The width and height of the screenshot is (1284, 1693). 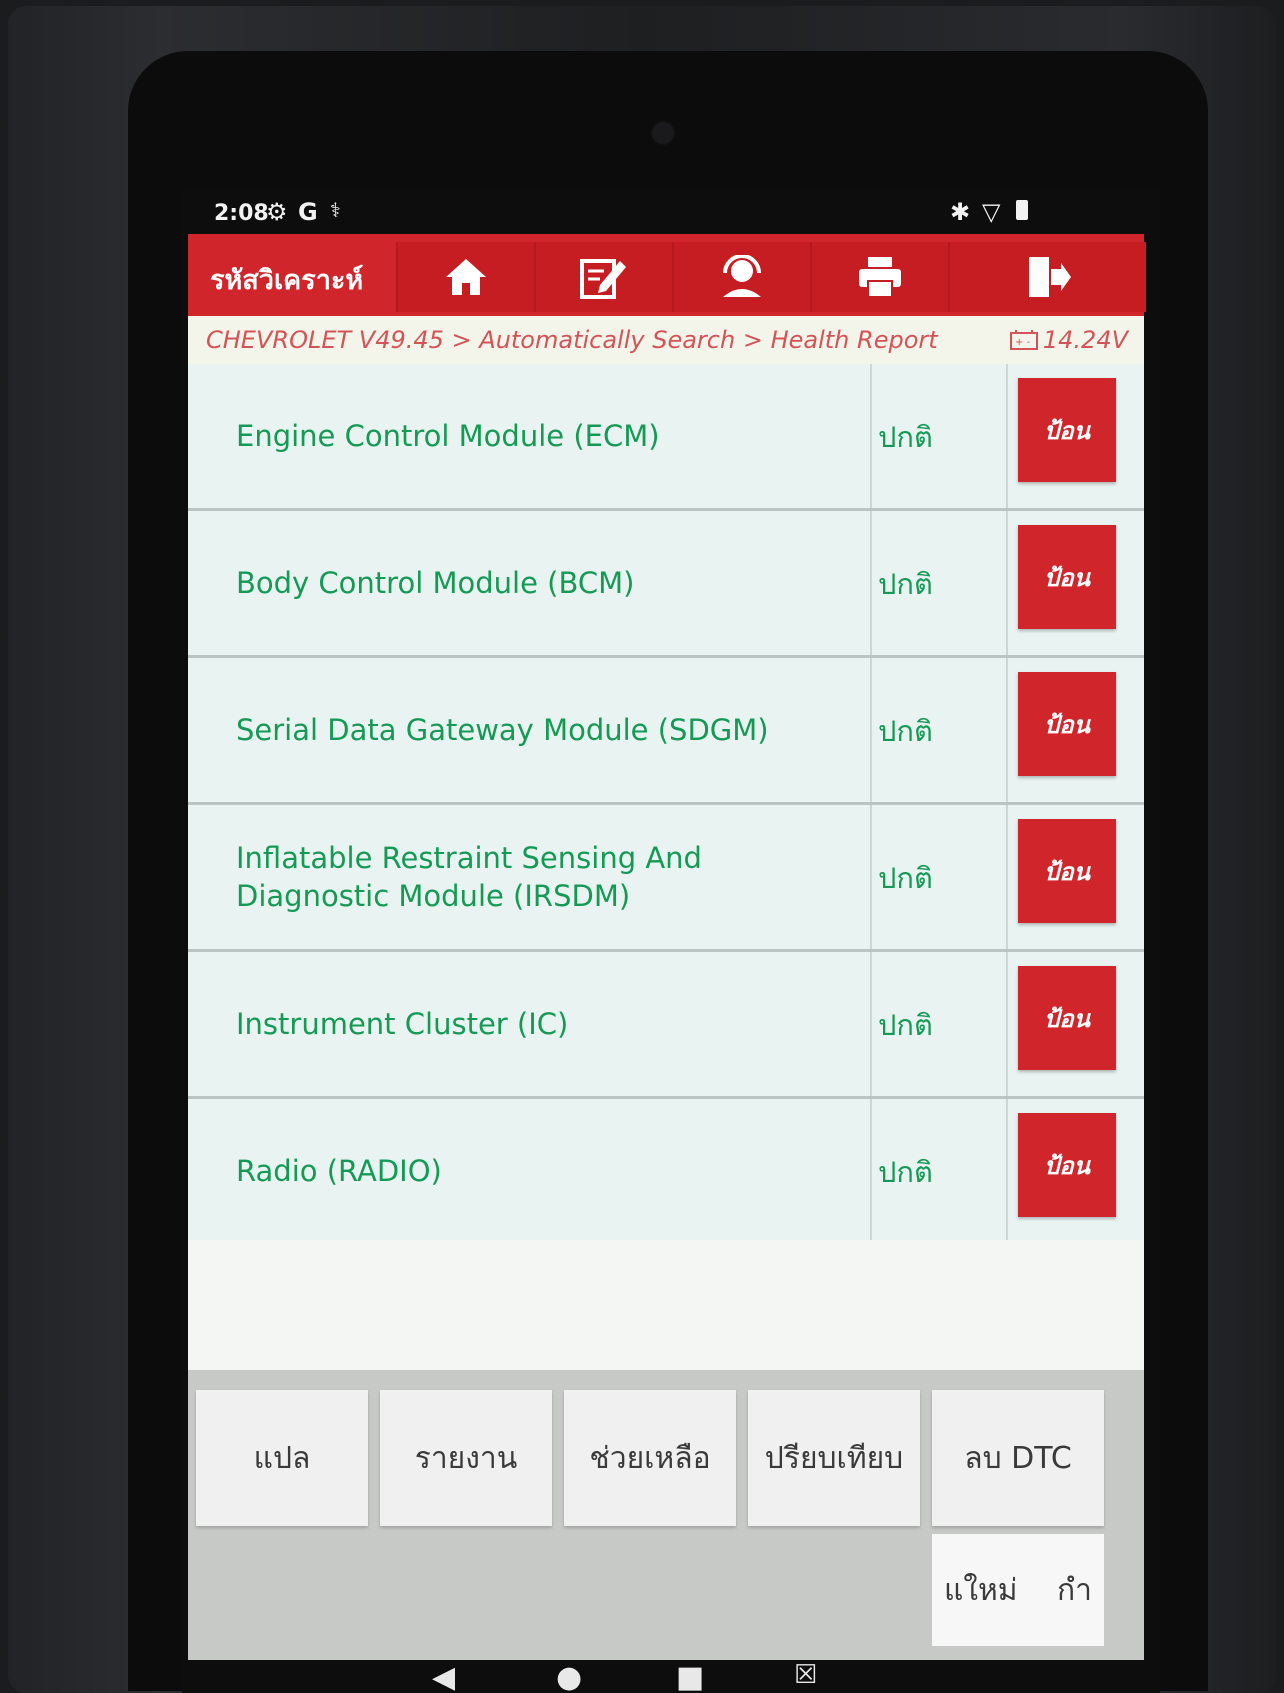 I want to click on exit-icon, so click(x=1050, y=277).